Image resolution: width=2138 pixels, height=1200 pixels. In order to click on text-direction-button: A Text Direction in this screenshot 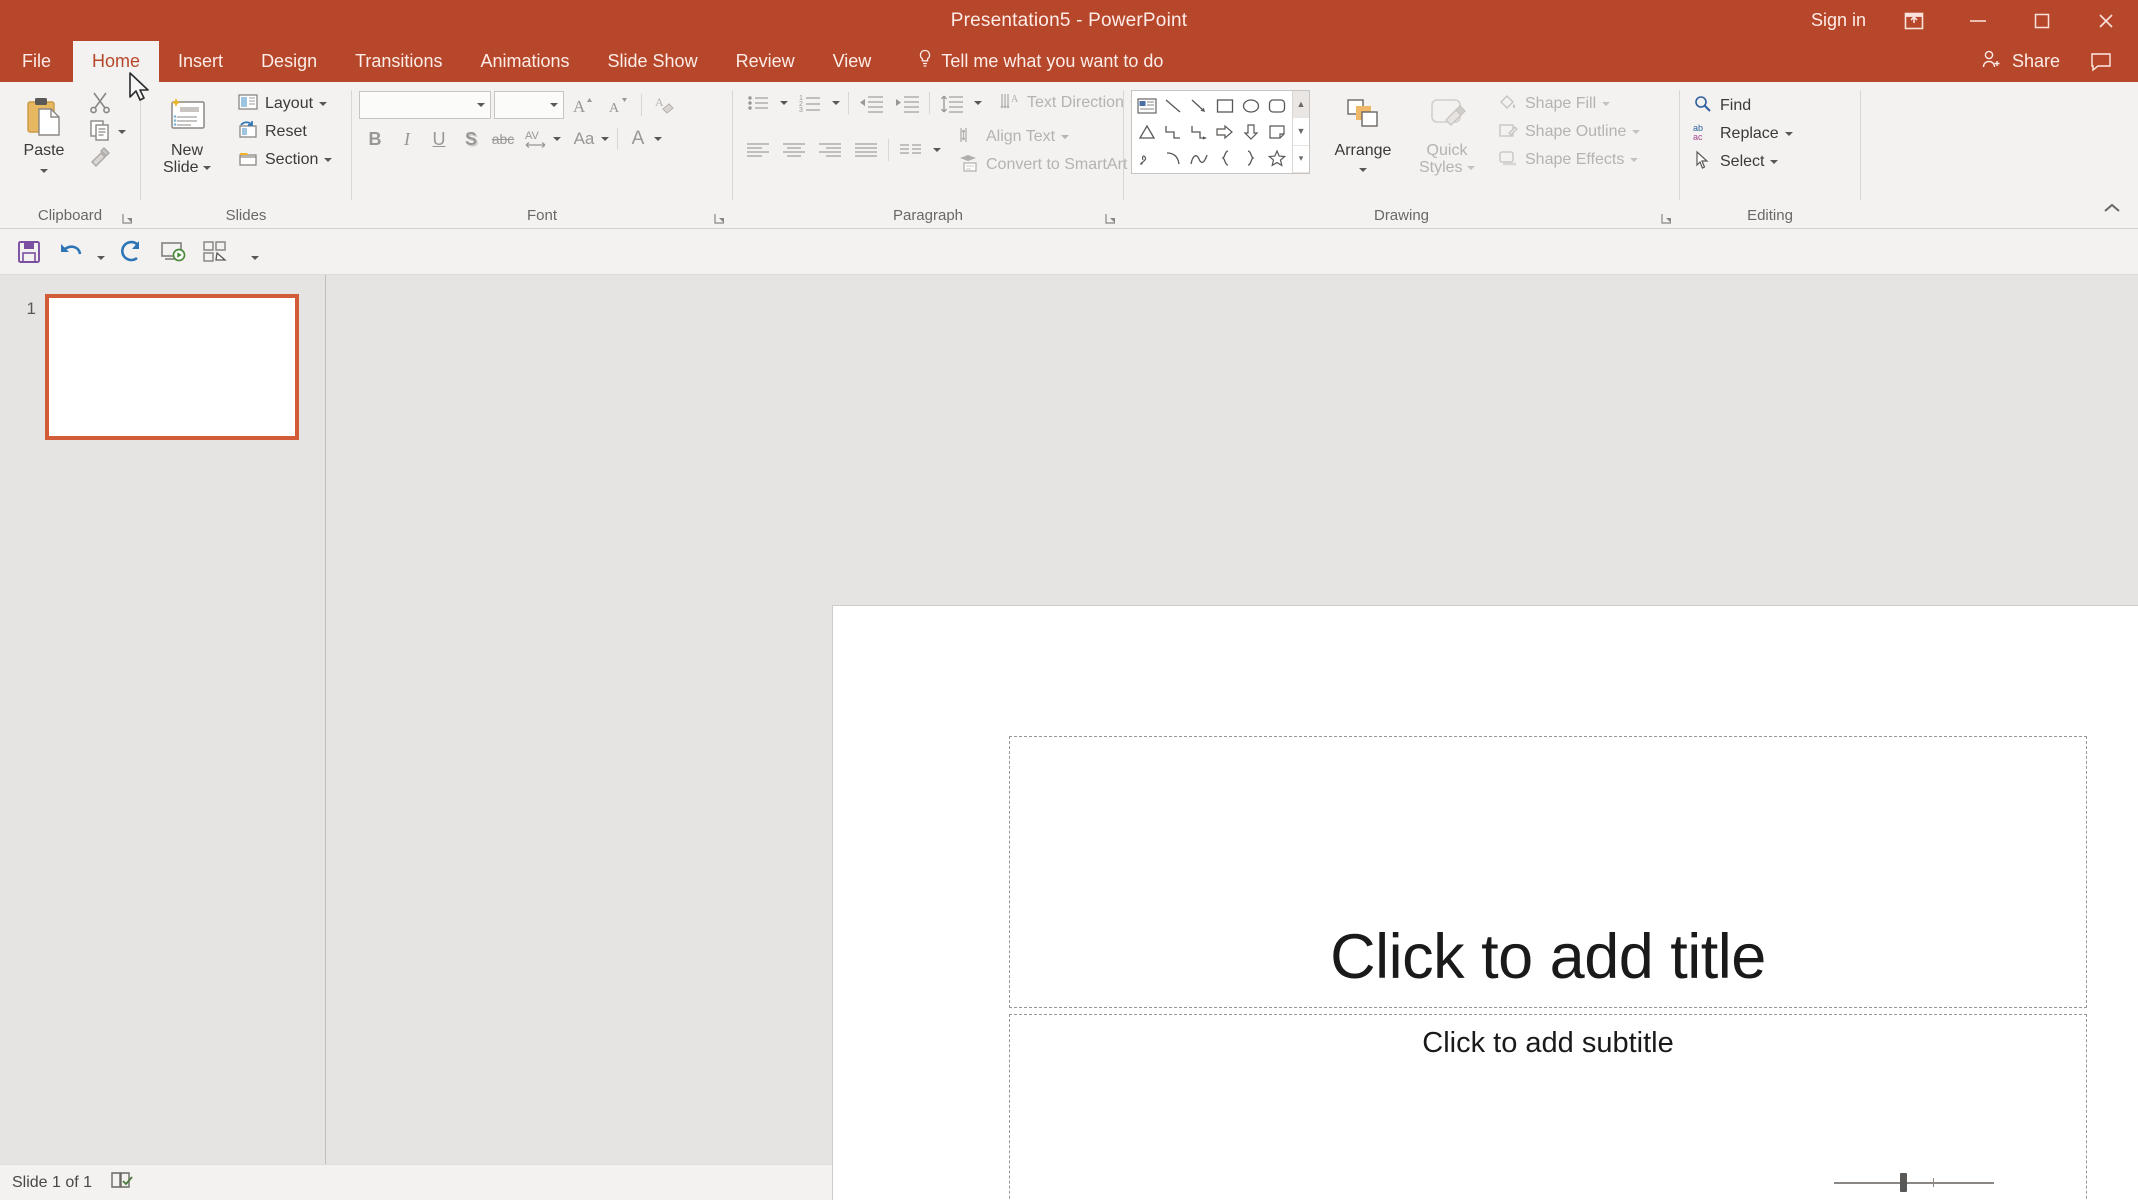, I will do `click(1068, 103)`.